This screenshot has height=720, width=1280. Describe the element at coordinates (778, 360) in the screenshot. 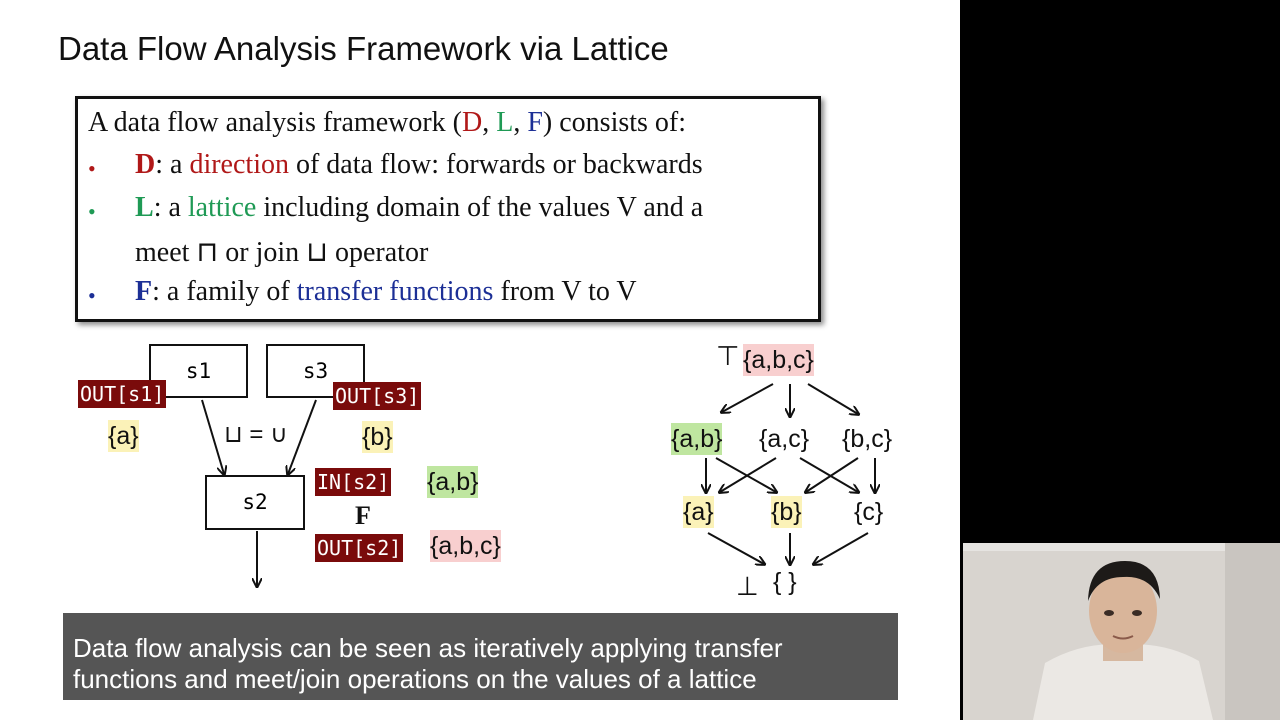

I see `lattice-top: {a,b,c}` at that location.